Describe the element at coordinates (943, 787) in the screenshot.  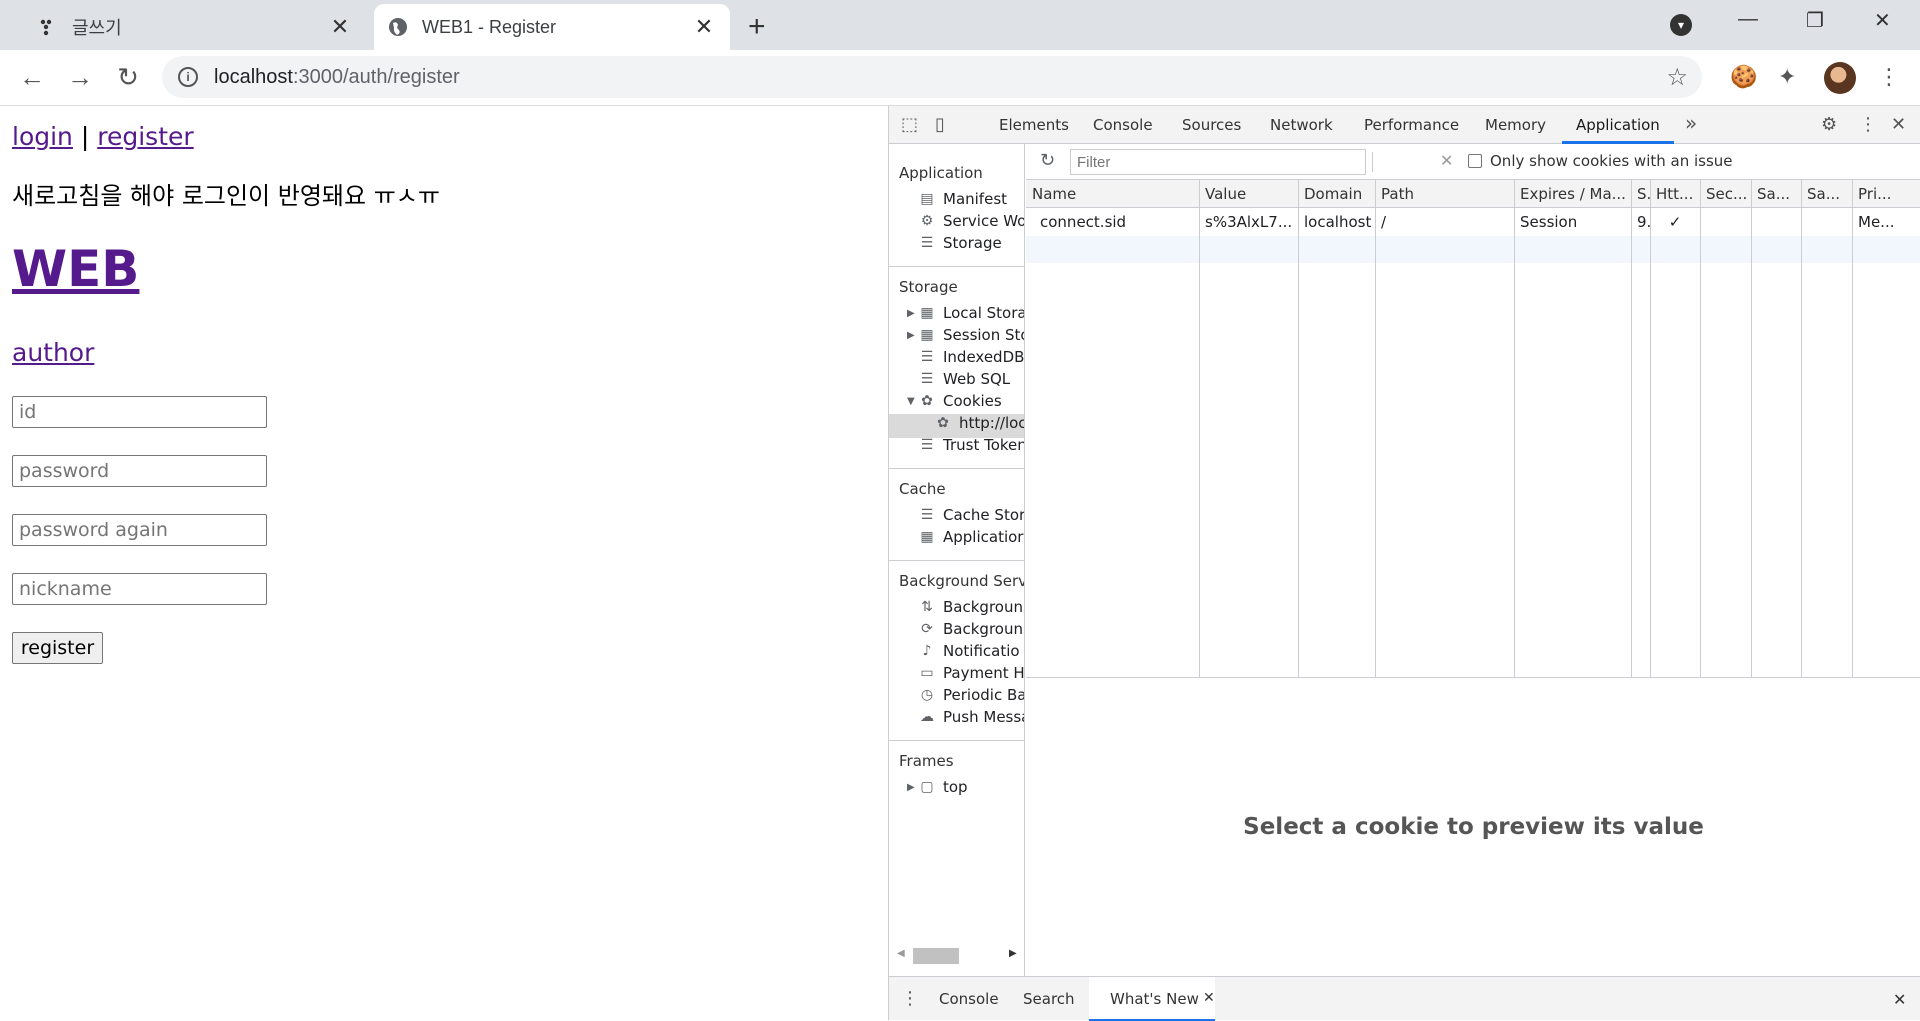
I see `sidebar-item-top-frame: ▢ top` at that location.